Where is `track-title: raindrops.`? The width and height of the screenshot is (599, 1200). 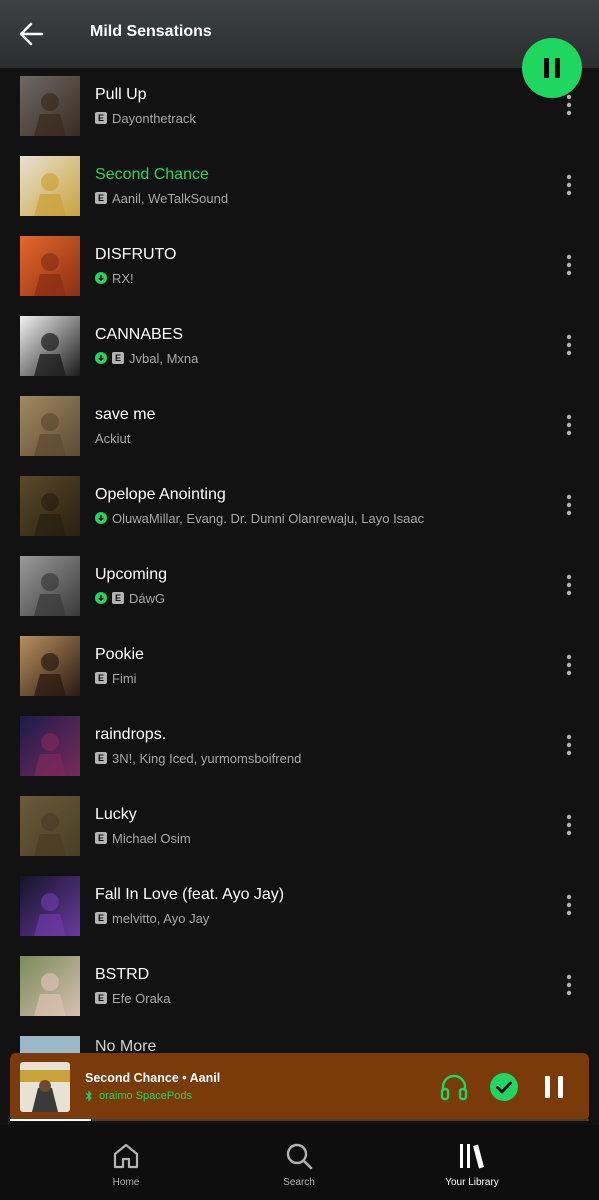 track-title: raindrops. is located at coordinates (131, 734).